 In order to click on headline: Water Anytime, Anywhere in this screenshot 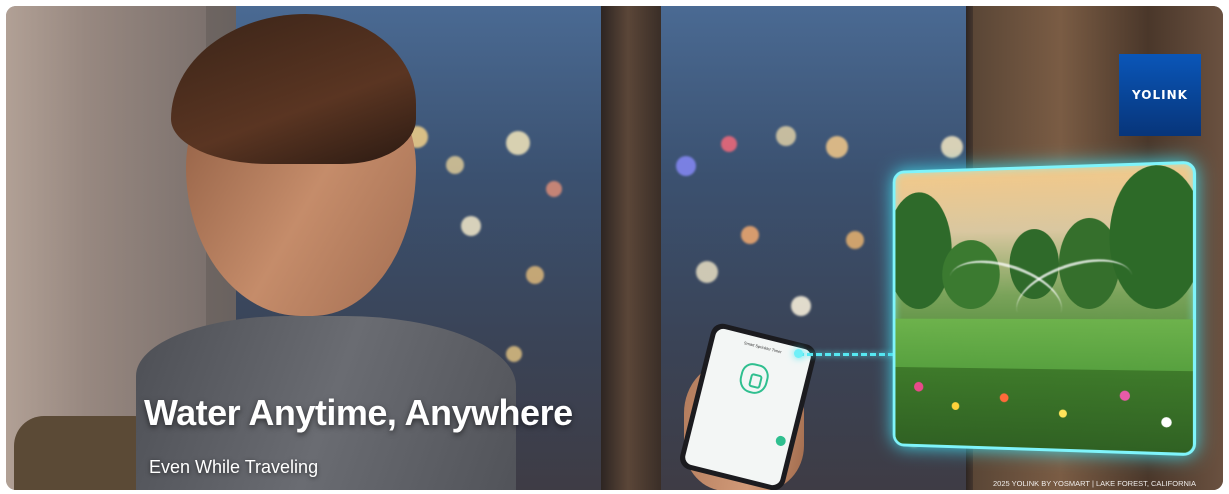, I will do `click(358, 413)`.